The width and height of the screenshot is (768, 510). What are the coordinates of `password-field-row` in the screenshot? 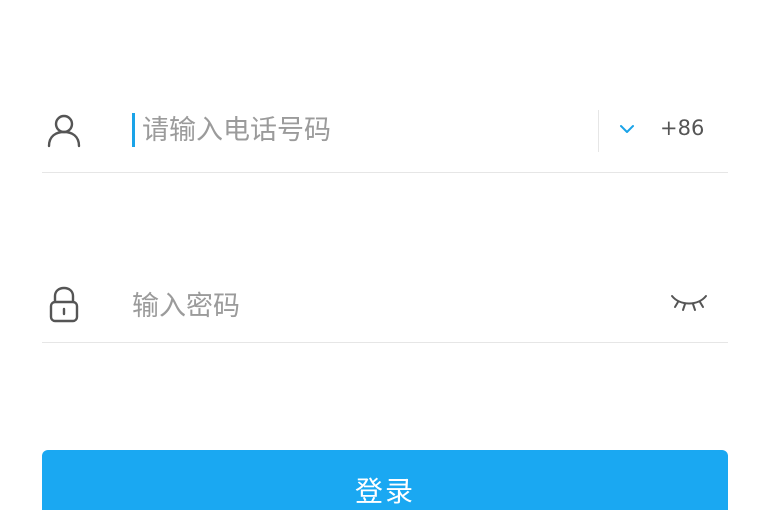 It's located at (385, 302).